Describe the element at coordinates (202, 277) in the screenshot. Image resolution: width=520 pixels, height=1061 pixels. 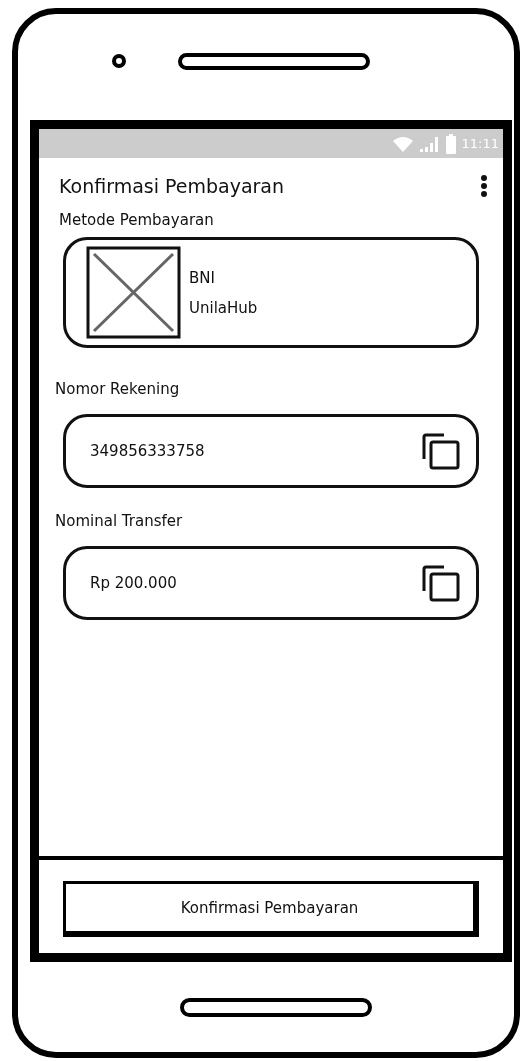
I see `bank-name: BNI` at that location.